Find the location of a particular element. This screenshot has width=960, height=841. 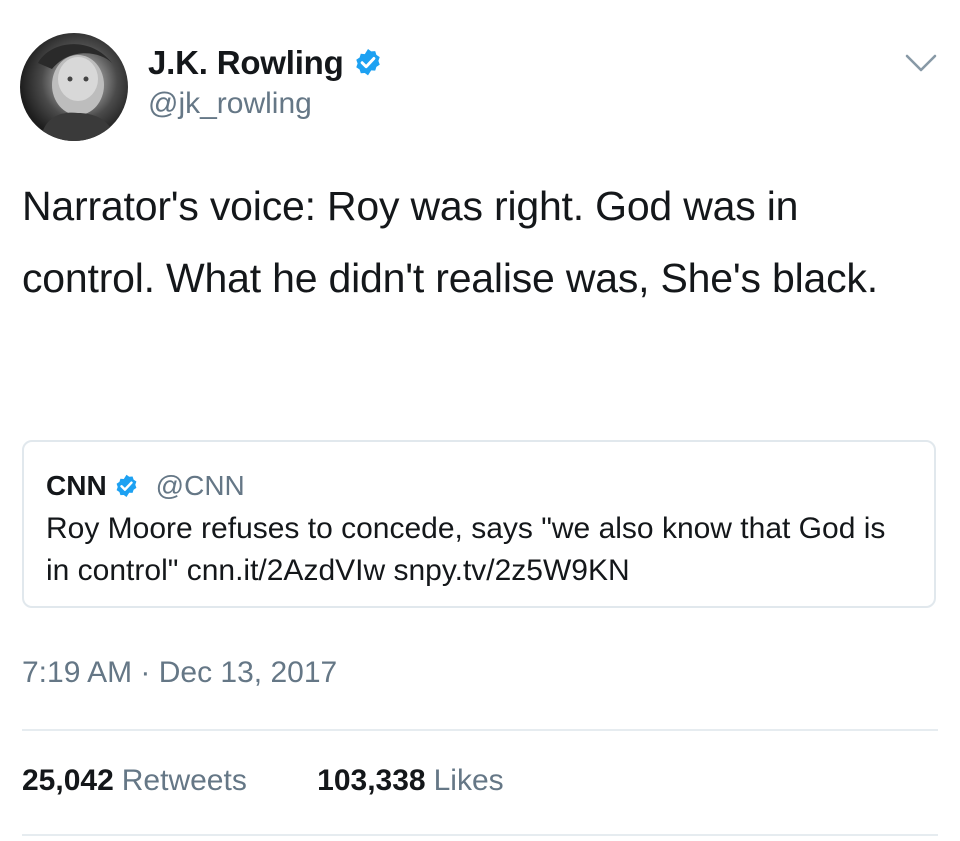

avatar-photo-icon is located at coordinates (77, 92).